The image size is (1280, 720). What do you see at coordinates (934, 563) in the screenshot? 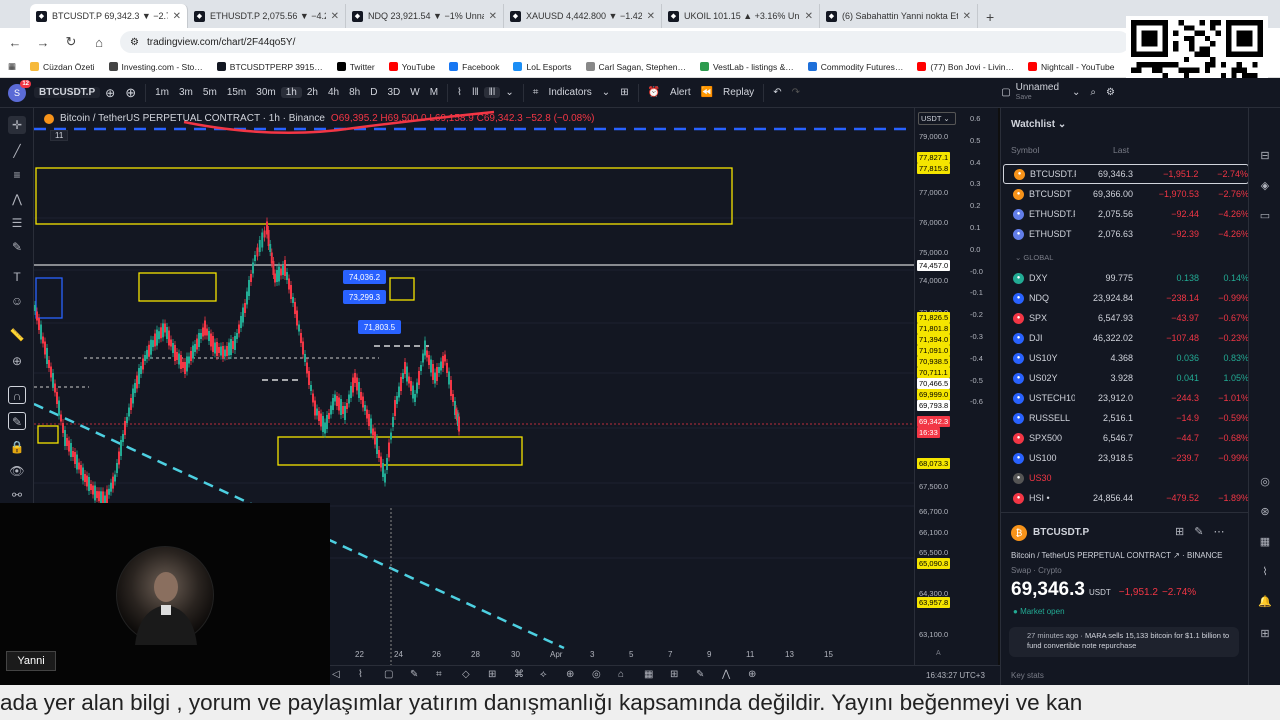
I see `price-tag: 65,090.8` at bounding box center [934, 563].